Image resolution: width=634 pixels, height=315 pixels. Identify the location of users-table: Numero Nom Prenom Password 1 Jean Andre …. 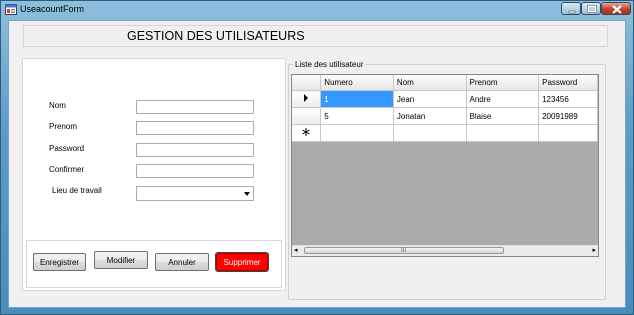
(445, 108).